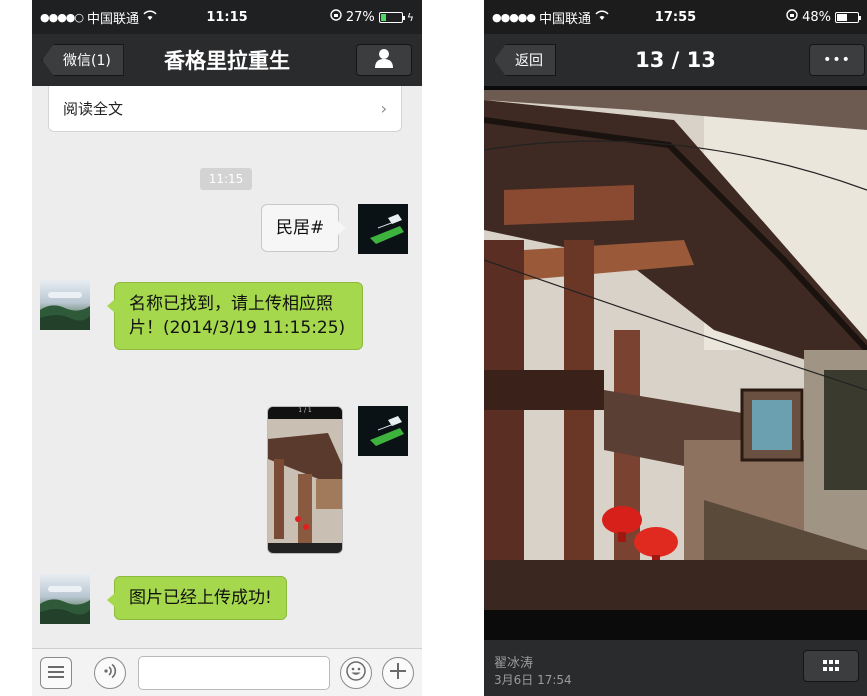 The height and width of the screenshot is (696, 867). I want to click on more-icon: •••, so click(837, 60).